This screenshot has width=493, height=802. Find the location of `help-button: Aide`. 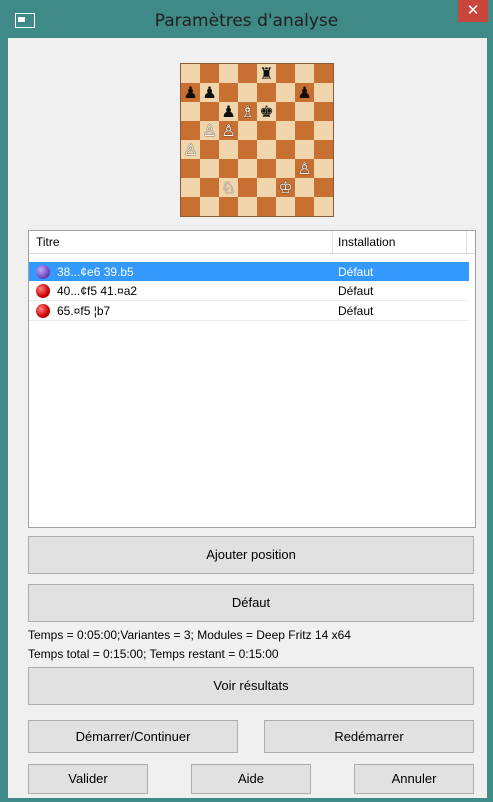

help-button: Aide is located at coordinates (251, 779).